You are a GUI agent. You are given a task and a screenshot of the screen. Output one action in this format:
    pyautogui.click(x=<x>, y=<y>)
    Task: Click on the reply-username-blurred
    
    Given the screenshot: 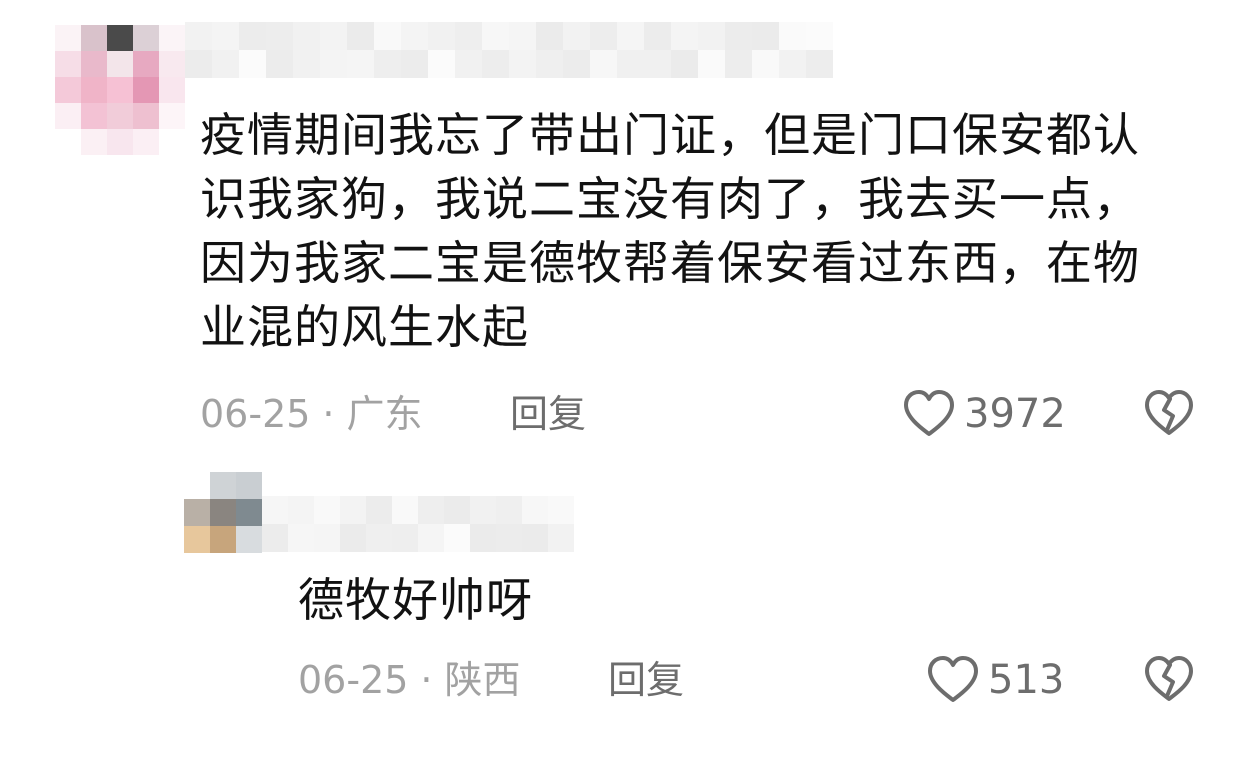 What is the action you would take?
    pyautogui.click(x=418, y=524)
    